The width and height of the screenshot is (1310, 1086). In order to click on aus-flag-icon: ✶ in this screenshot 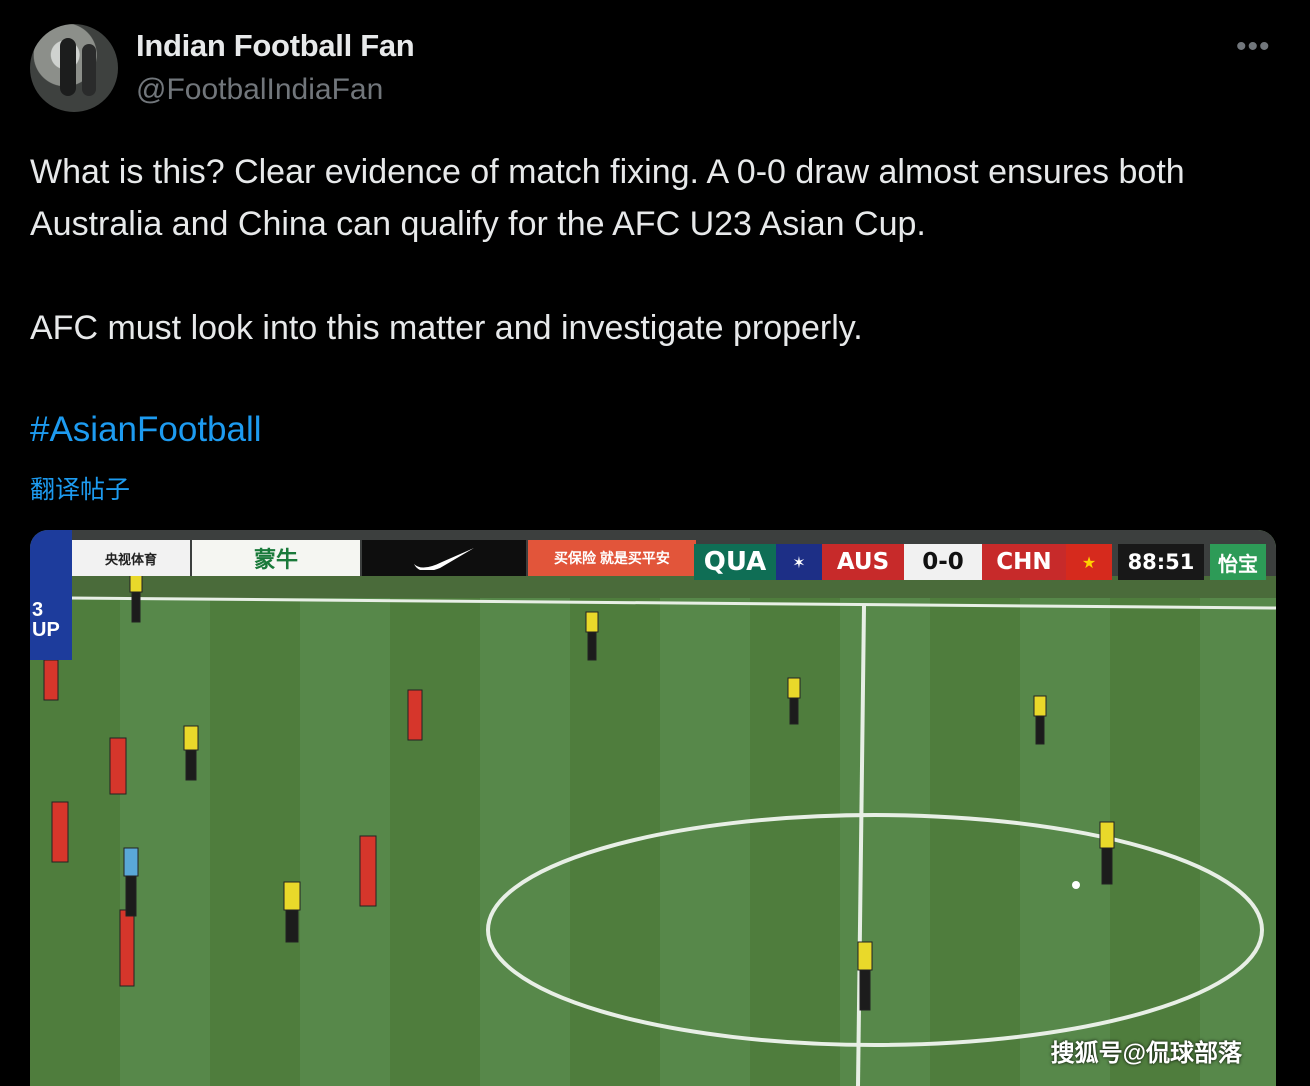, I will do `click(799, 562)`.